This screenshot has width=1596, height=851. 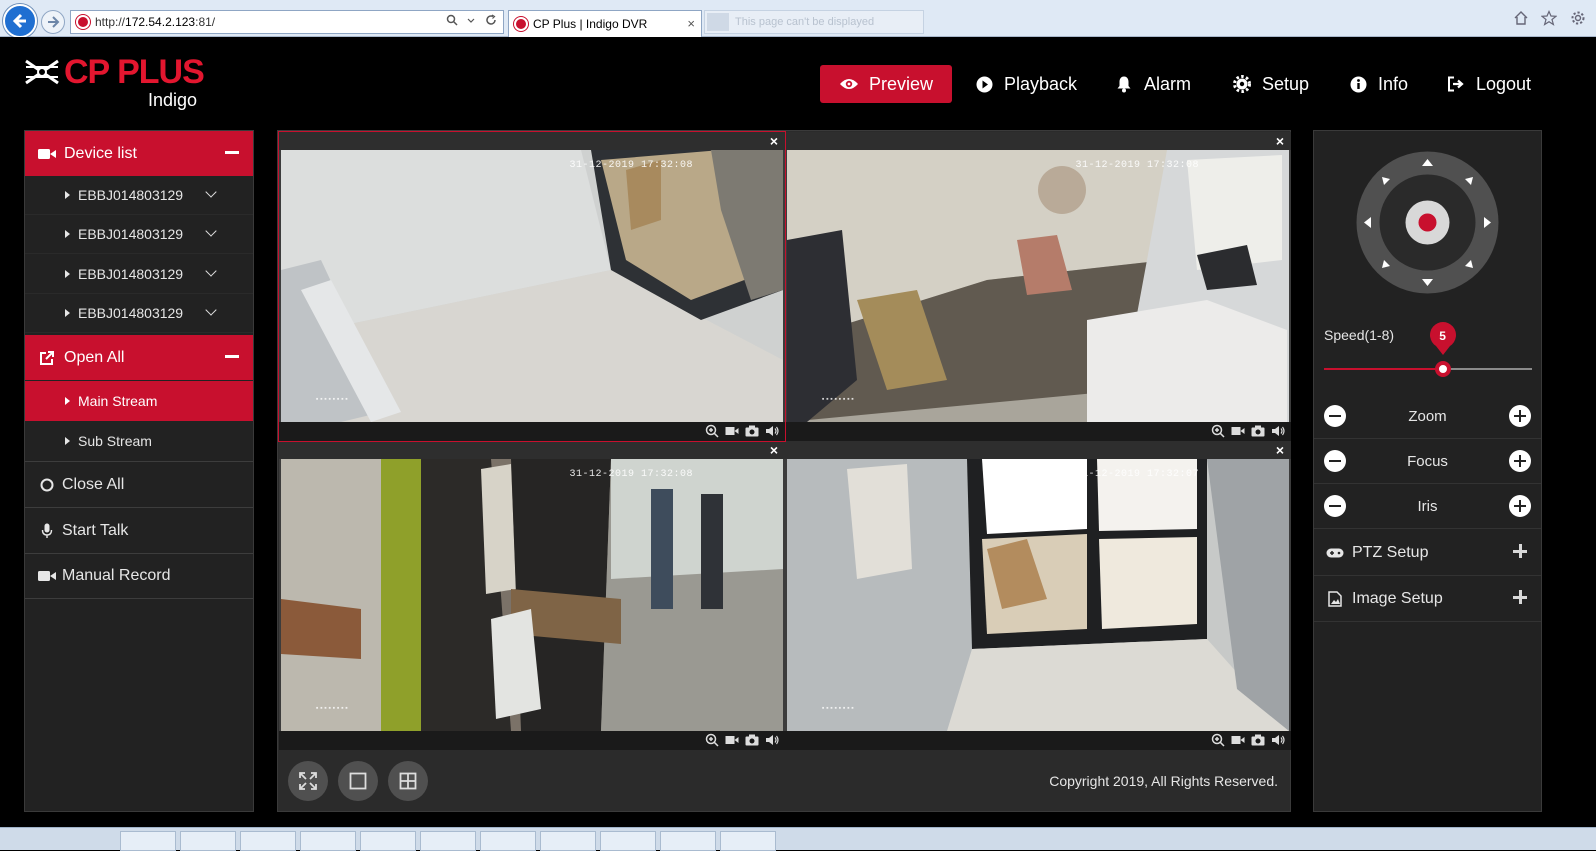 I want to click on speed-slider-handle, so click(x=1442, y=369).